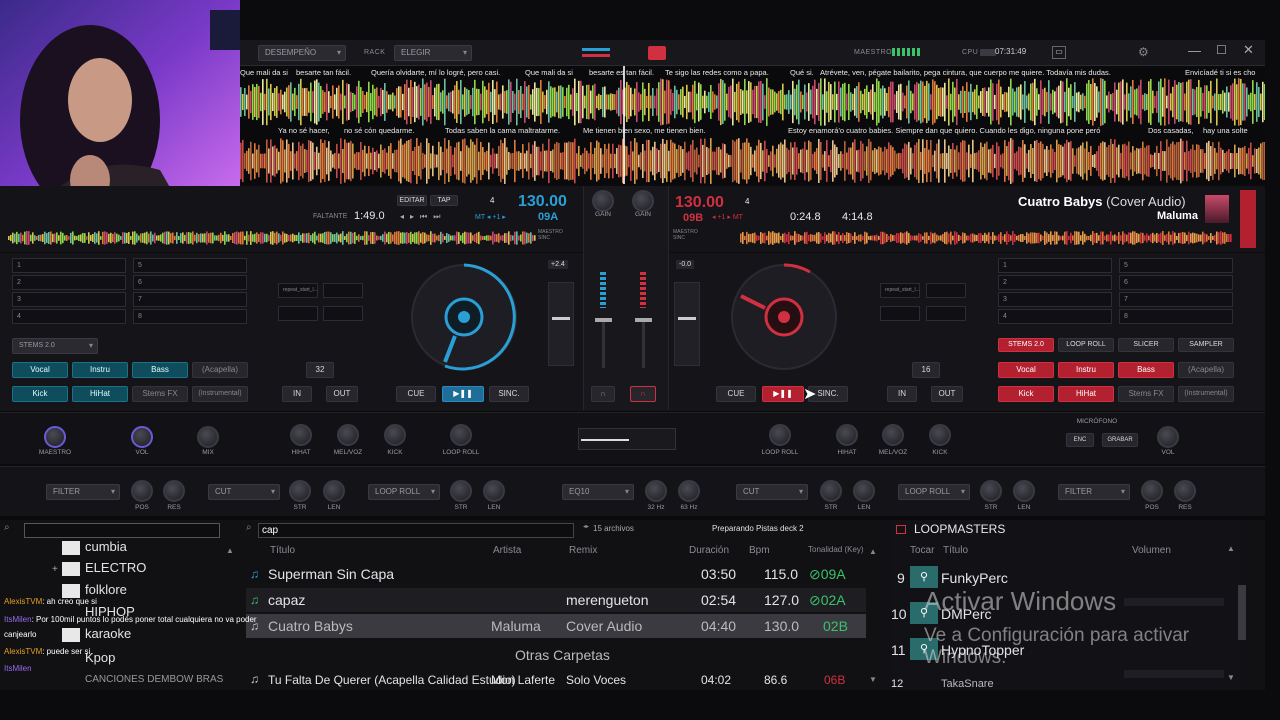 Image resolution: width=1280 pixels, height=720 pixels. Describe the element at coordinates (1176, 282) in the screenshot. I see `hotcue-pad: 6` at that location.